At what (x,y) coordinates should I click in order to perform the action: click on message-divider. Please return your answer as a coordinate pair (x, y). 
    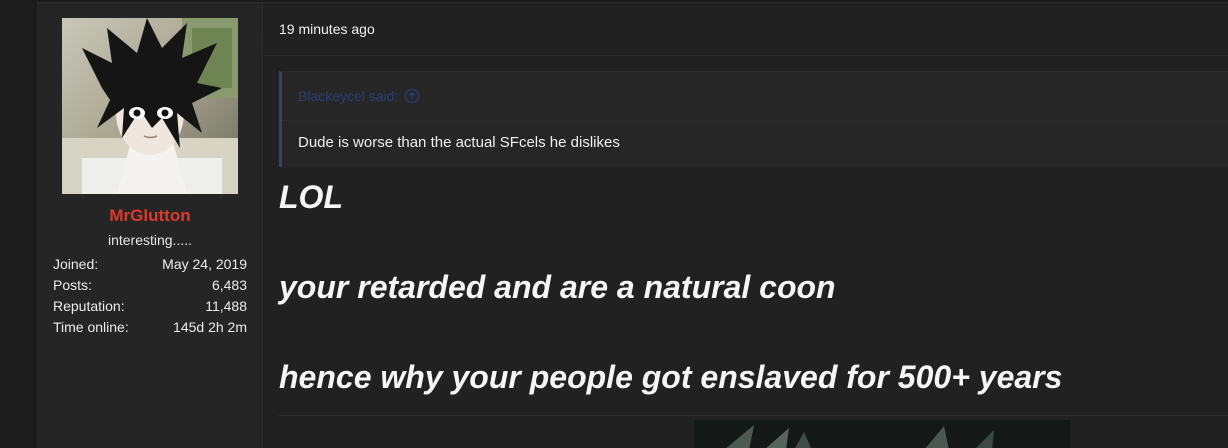
    Looking at the image, I should click on (753, 415).